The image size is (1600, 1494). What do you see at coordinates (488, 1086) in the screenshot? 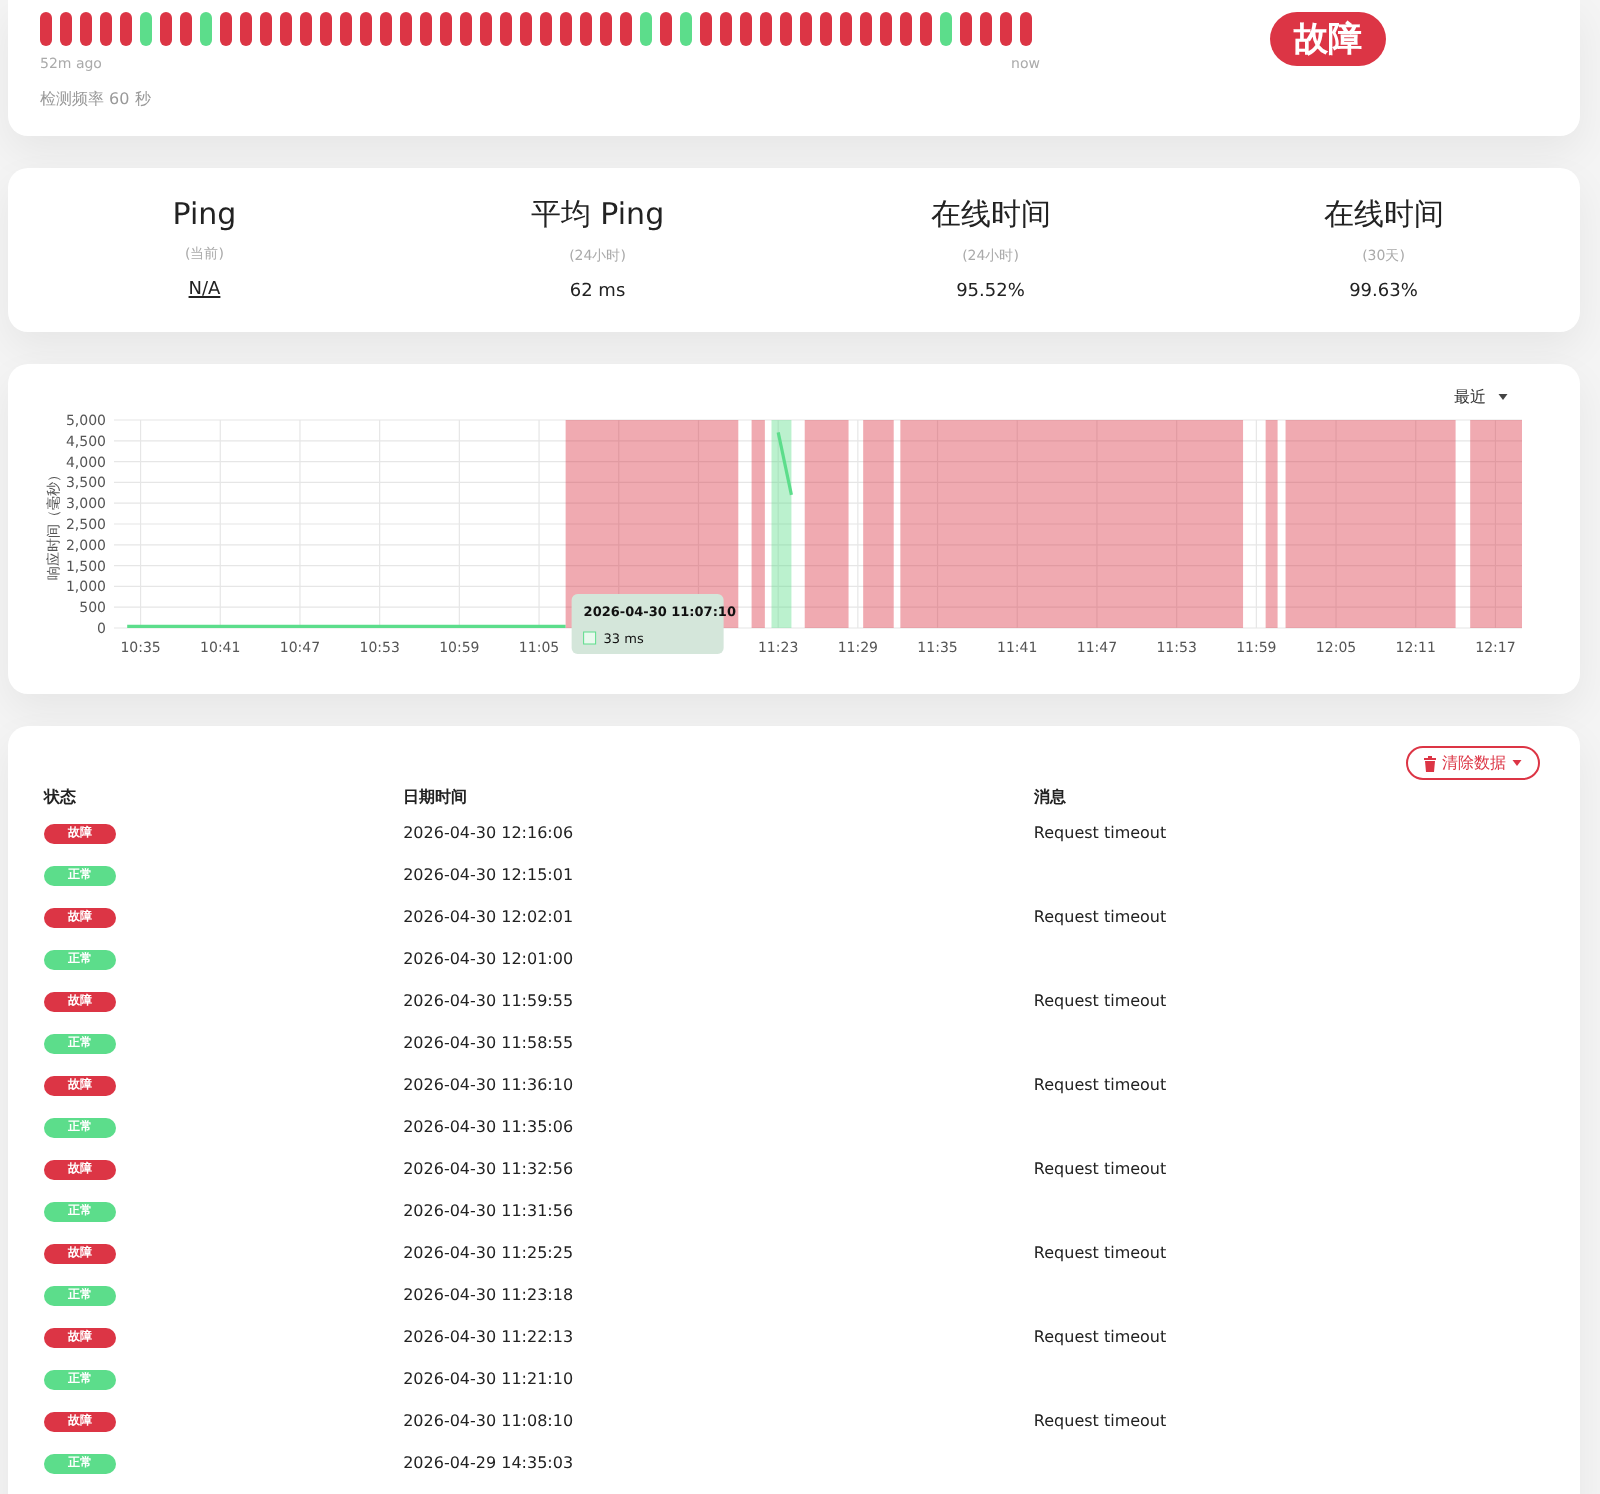
I see `table-cell-text: 2026-04-30 11:36:10` at bounding box center [488, 1086].